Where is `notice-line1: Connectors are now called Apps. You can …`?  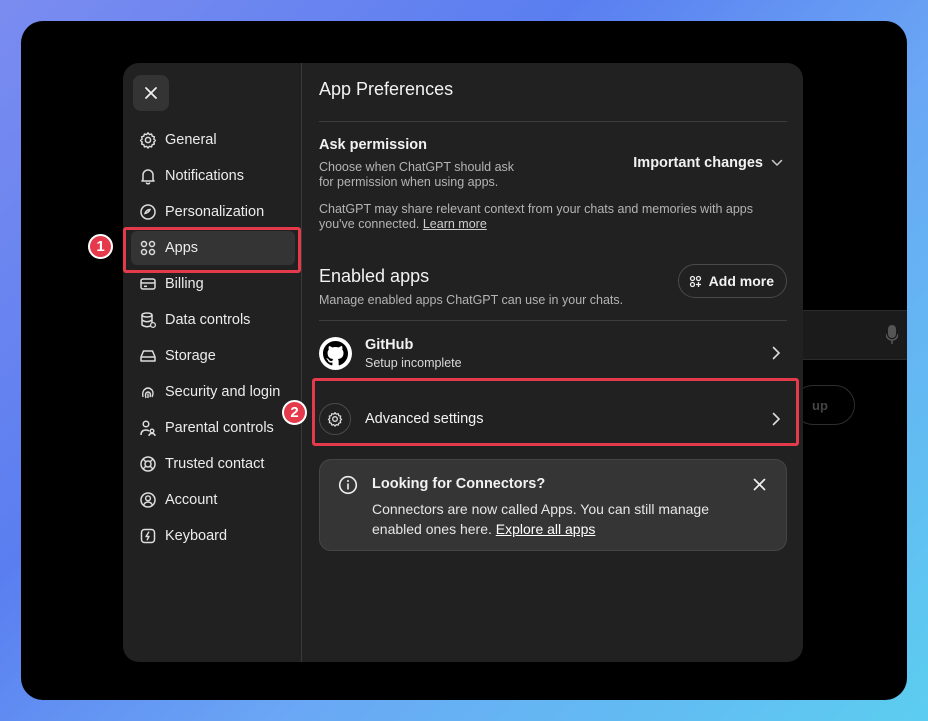
notice-line1: Connectors are now called Apps. You can … is located at coordinates (540, 509).